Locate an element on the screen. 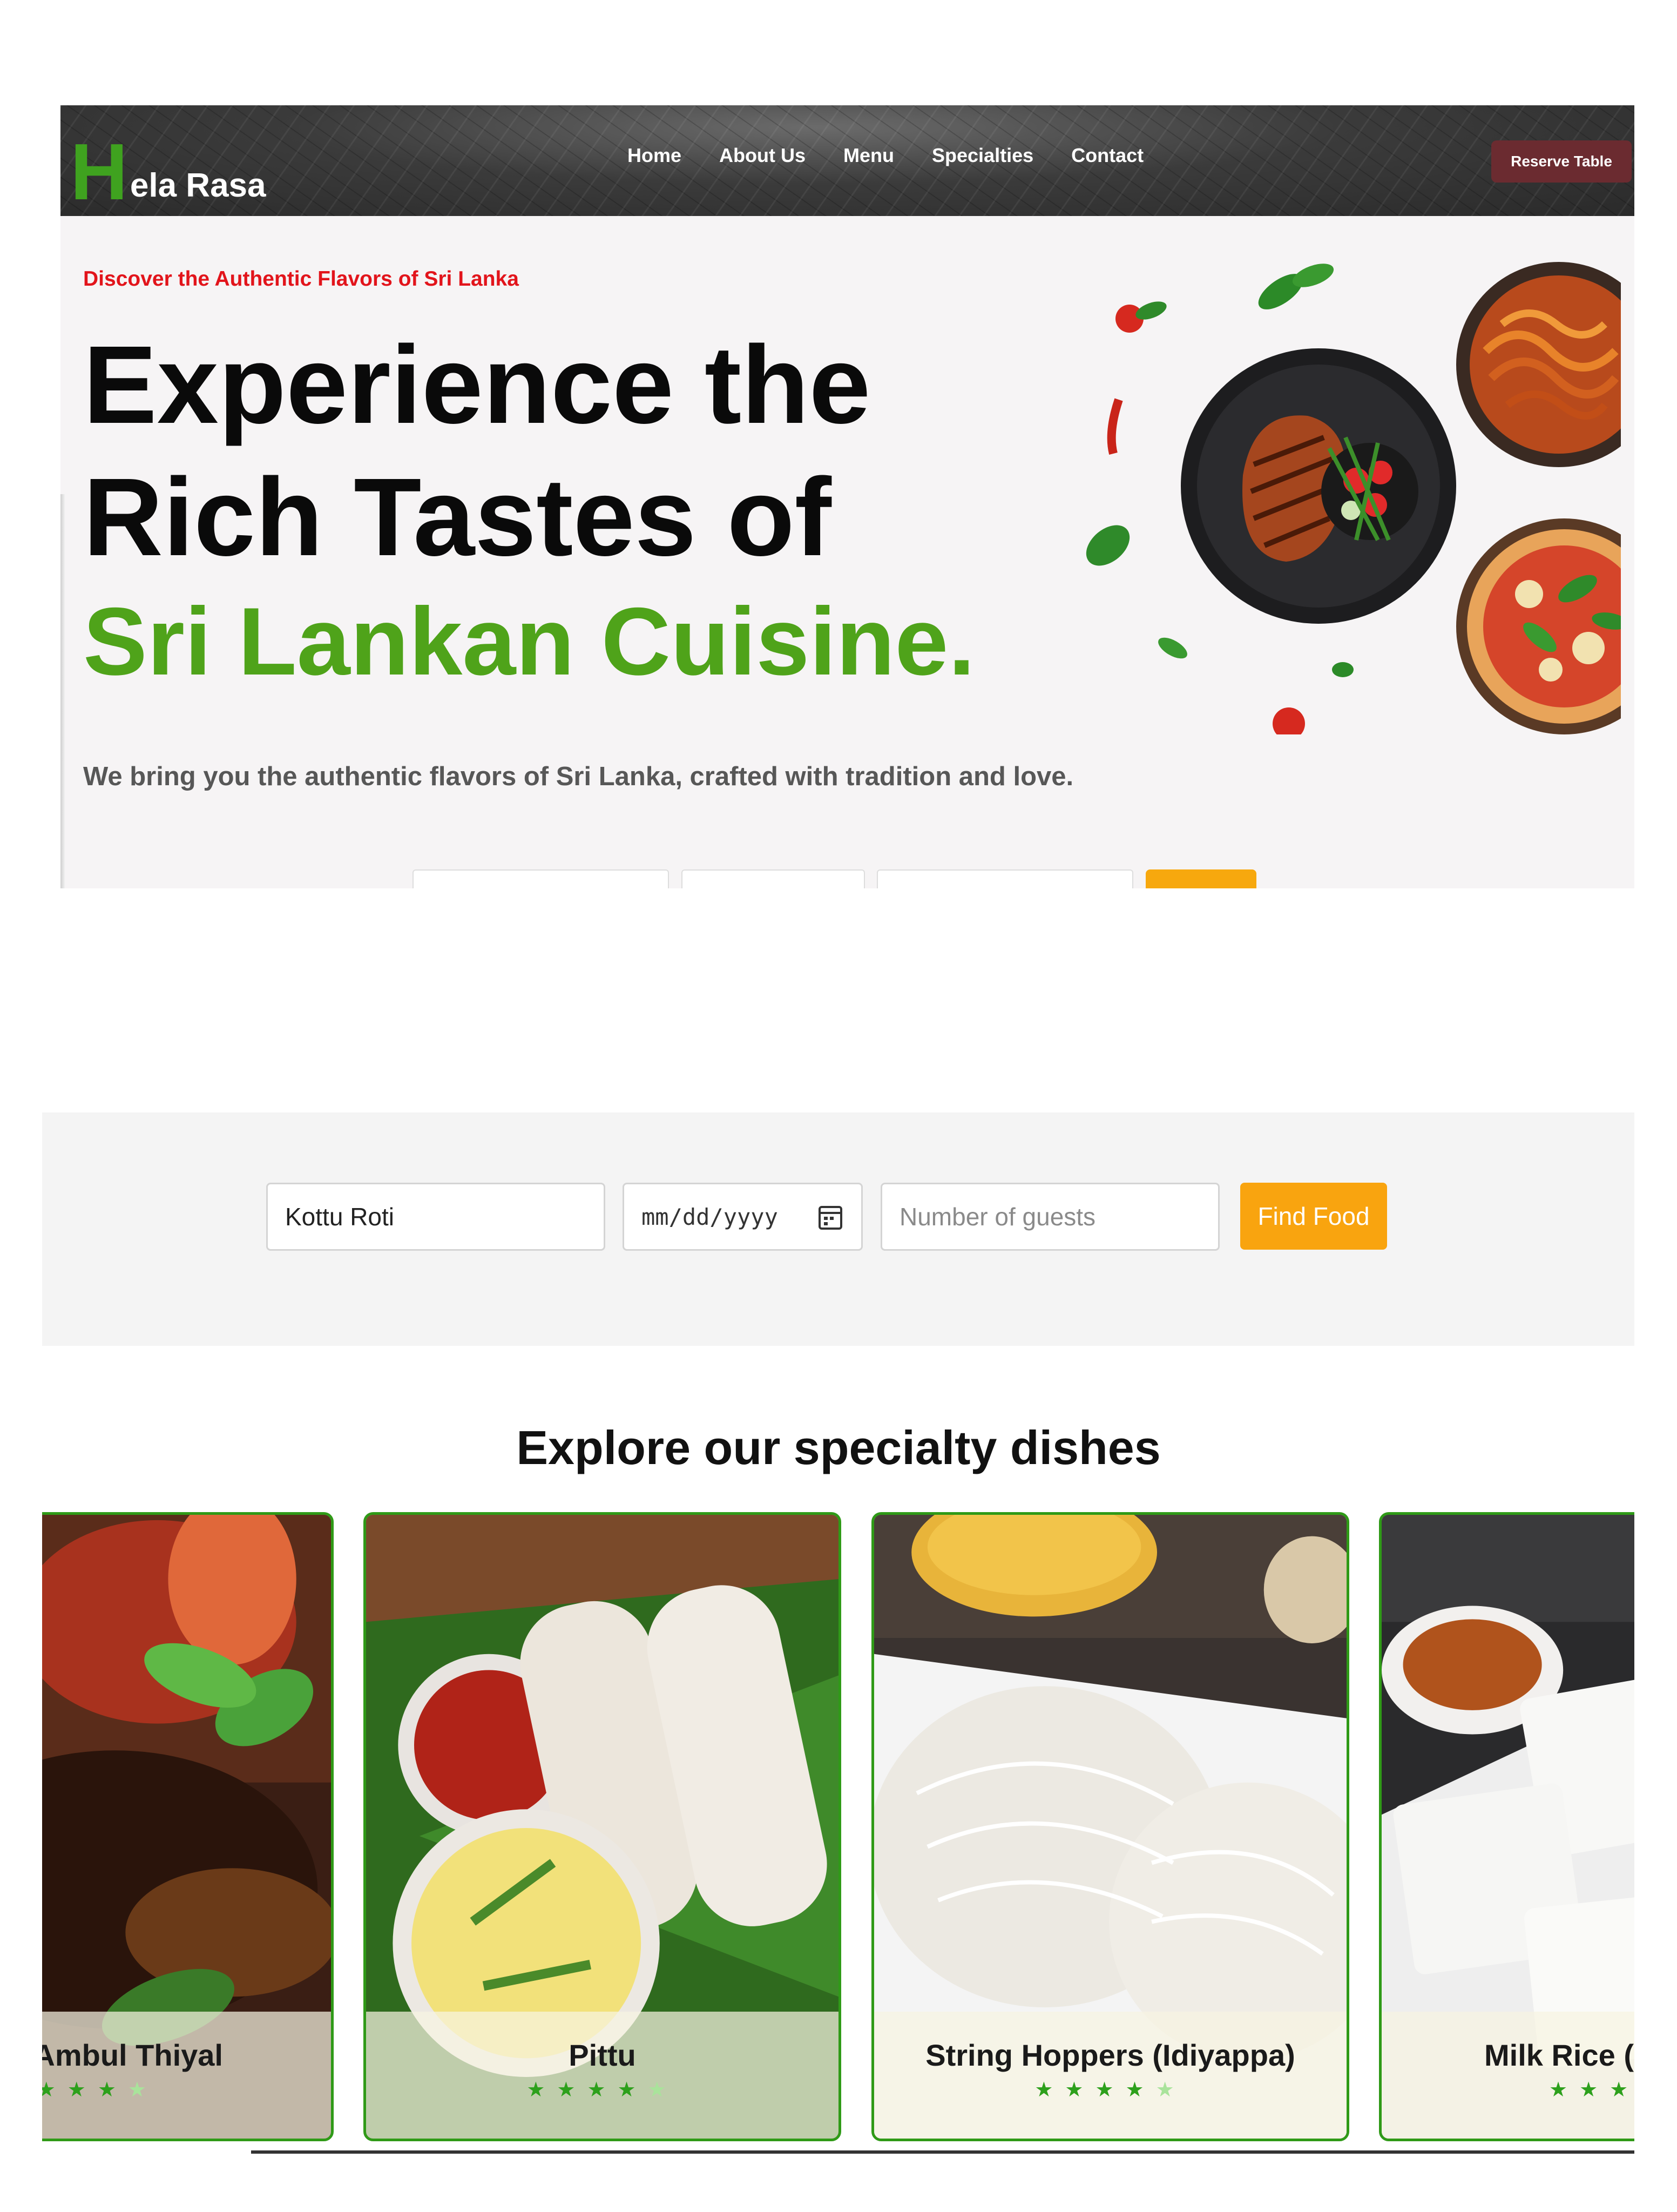  date-input: mm/dd/yyyy is located at coordinates (743, 1217).